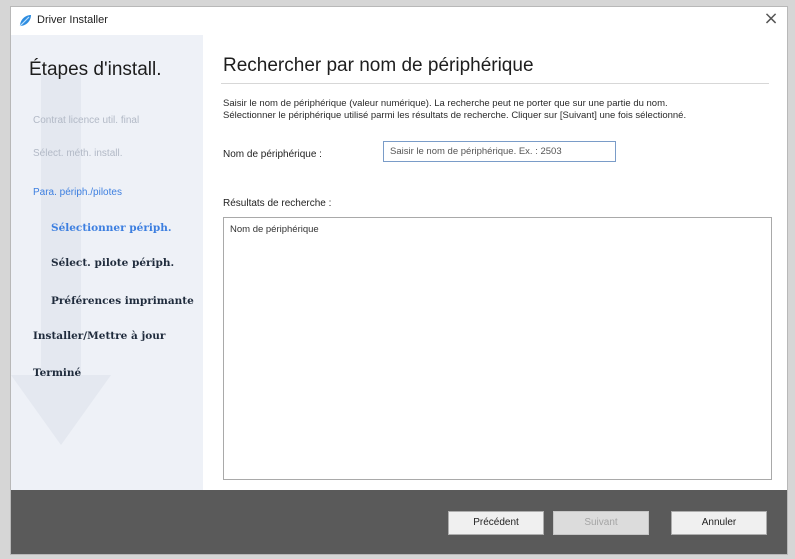 Image resolution: width=795 pixels, height=559 pixels. What do you see at coordinates (111, 228) in the screenshot?
I see `step-select-device: Sélectionner périph.` at bounding box center [111, 228].